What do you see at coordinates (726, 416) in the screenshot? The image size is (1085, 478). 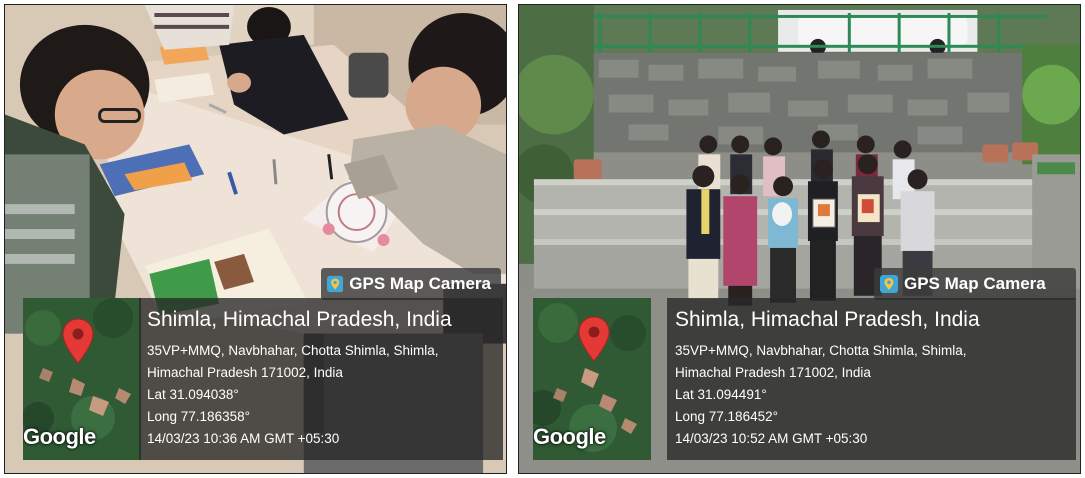 I see `longitude: Long 77.186452°` at bounding box center [726, 416].